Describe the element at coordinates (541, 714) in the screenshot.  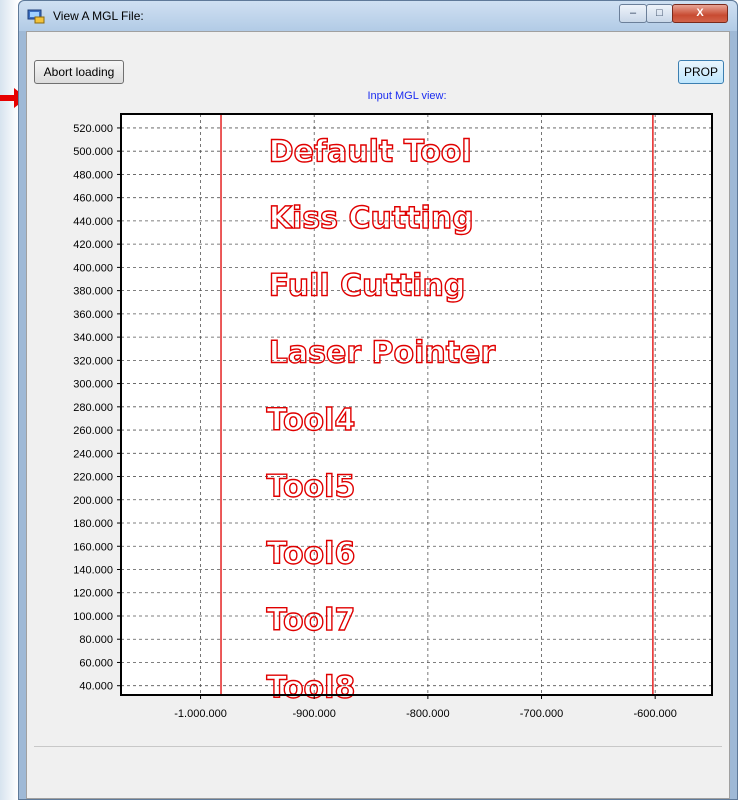
I see `x-tick-label: -700.000` at that location.